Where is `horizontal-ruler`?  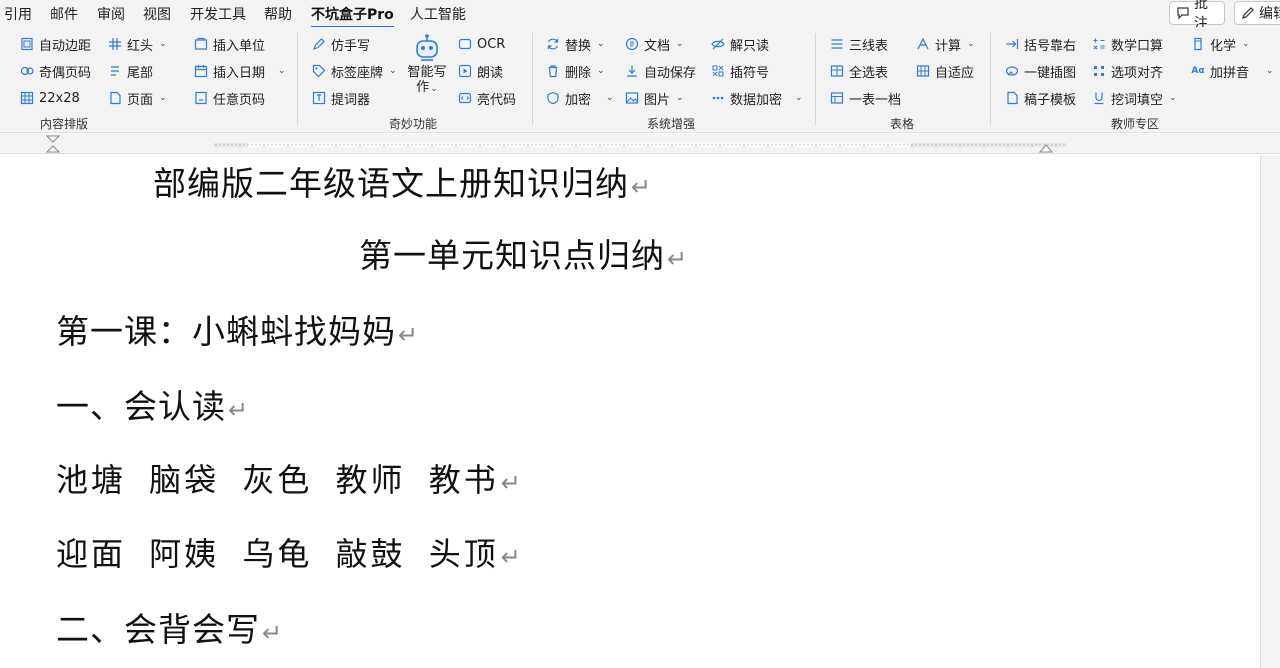 horizontal-ruler is located at coordinates (640, 144).